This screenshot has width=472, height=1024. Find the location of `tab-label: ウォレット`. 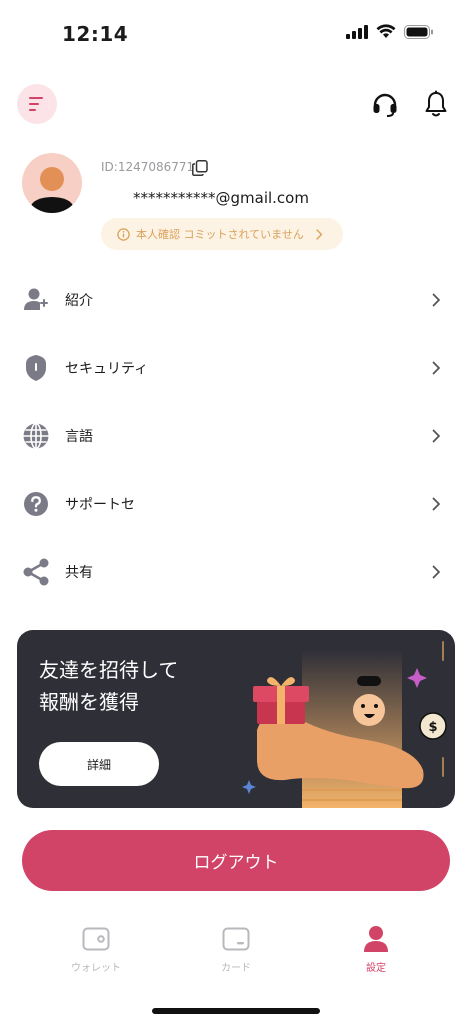

tab-label: ウォレット is located at coordinates (96, 968).